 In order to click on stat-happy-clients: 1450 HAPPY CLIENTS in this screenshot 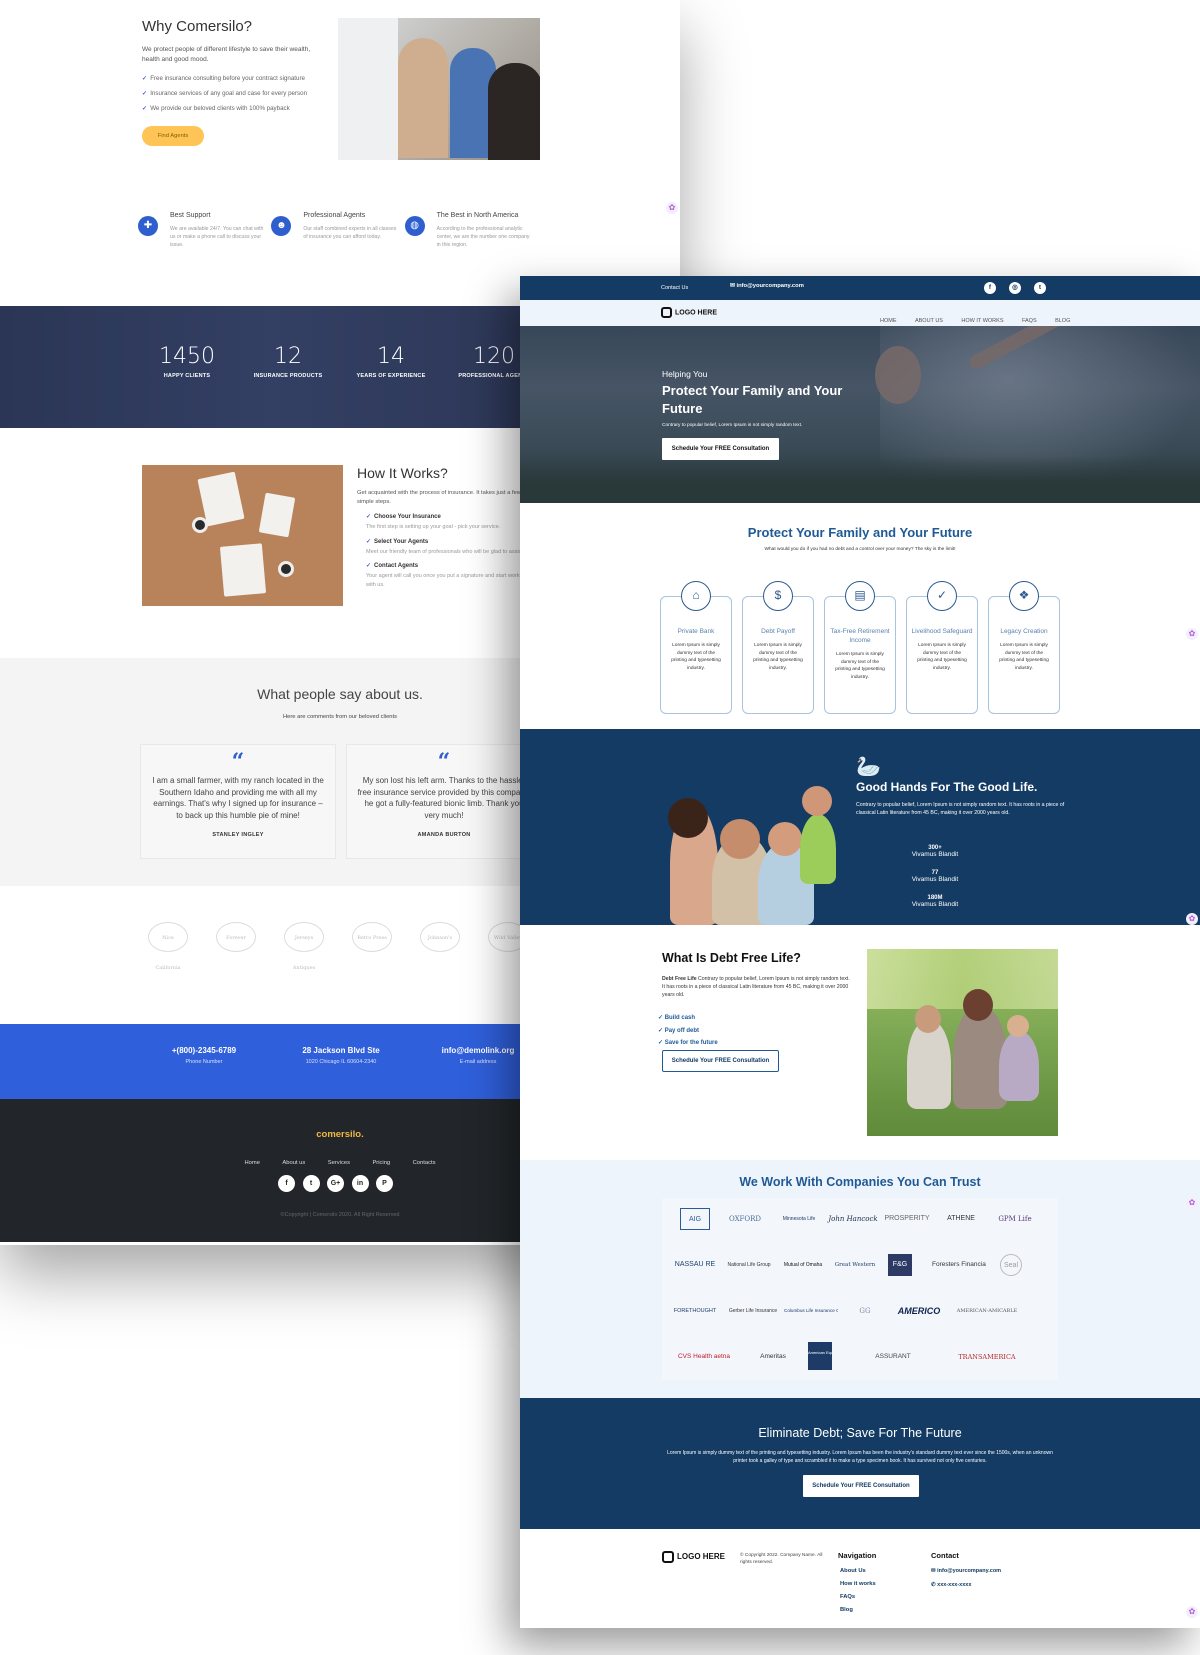, I will do `click(187, 361)`.